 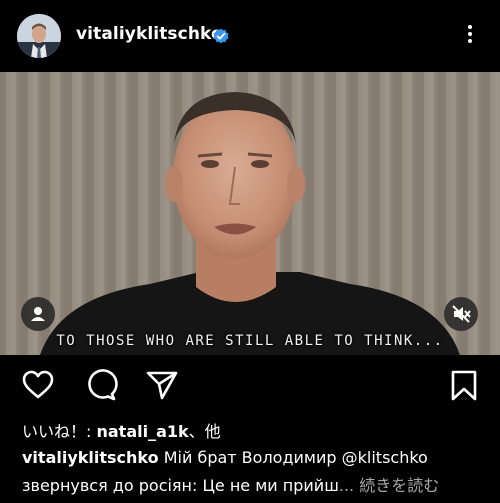 What do you see at coordinates (142, 431) in the screenshot?
I see `liker-username: natali_a1k` at bounding box center [142, 431].